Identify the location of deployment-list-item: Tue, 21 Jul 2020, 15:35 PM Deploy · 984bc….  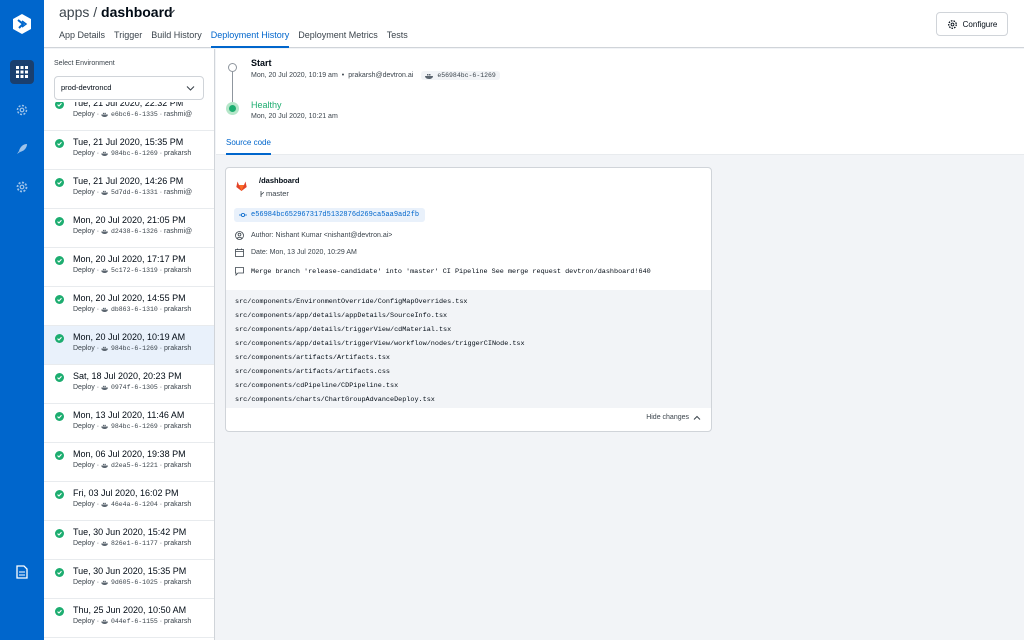
(129, 150).